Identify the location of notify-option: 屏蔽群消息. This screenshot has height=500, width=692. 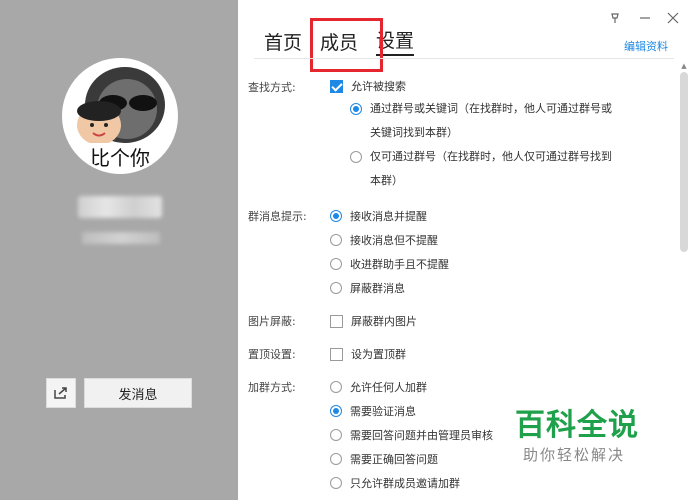
(367, 288).